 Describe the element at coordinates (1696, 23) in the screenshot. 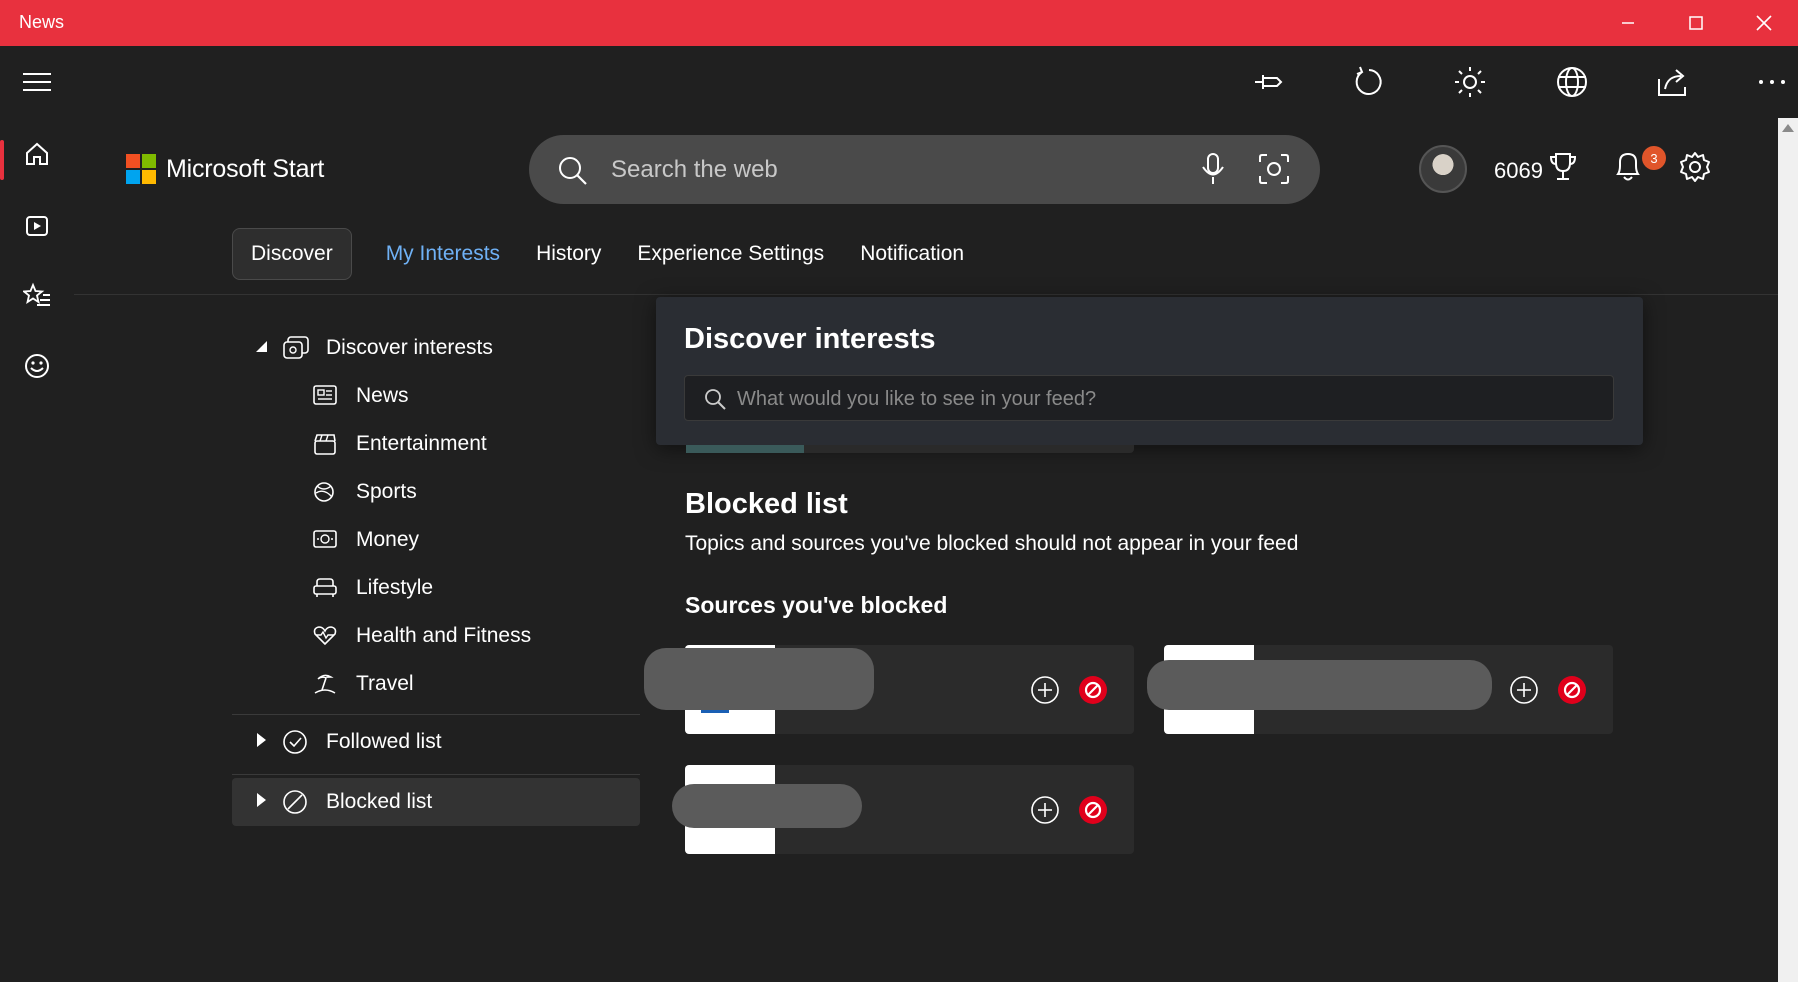

I see `maximize-button` at that location.